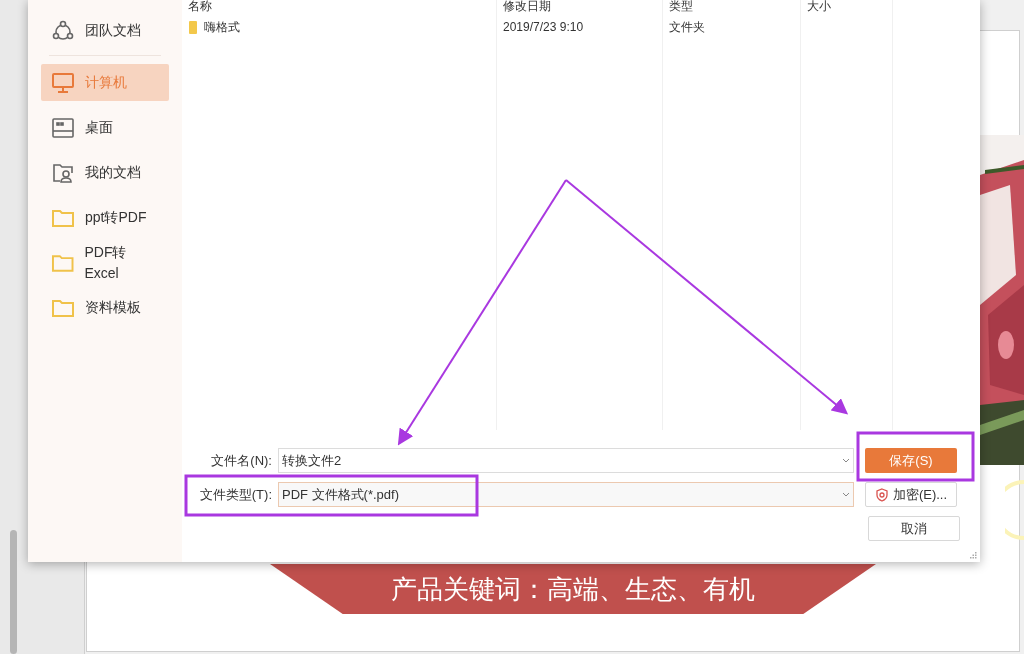 This screenshot has height=654, width=1024. I want to click on filetype-dropdown: PDF 文件格式(*.pdf), so click(566, 494).